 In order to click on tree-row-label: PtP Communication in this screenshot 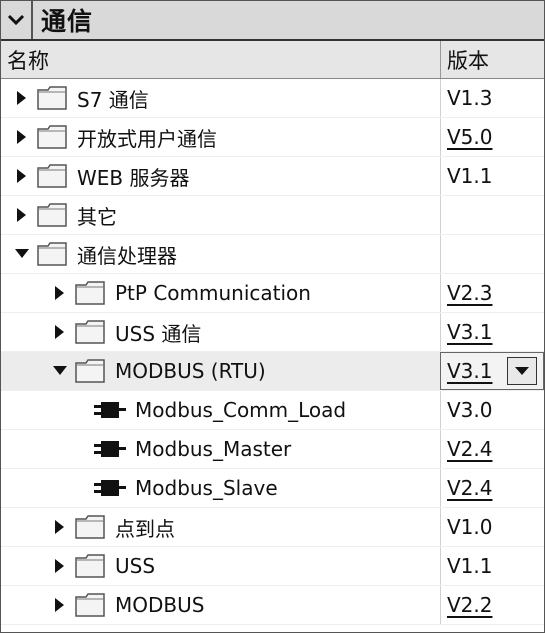, I will do `click(213, 293)`.